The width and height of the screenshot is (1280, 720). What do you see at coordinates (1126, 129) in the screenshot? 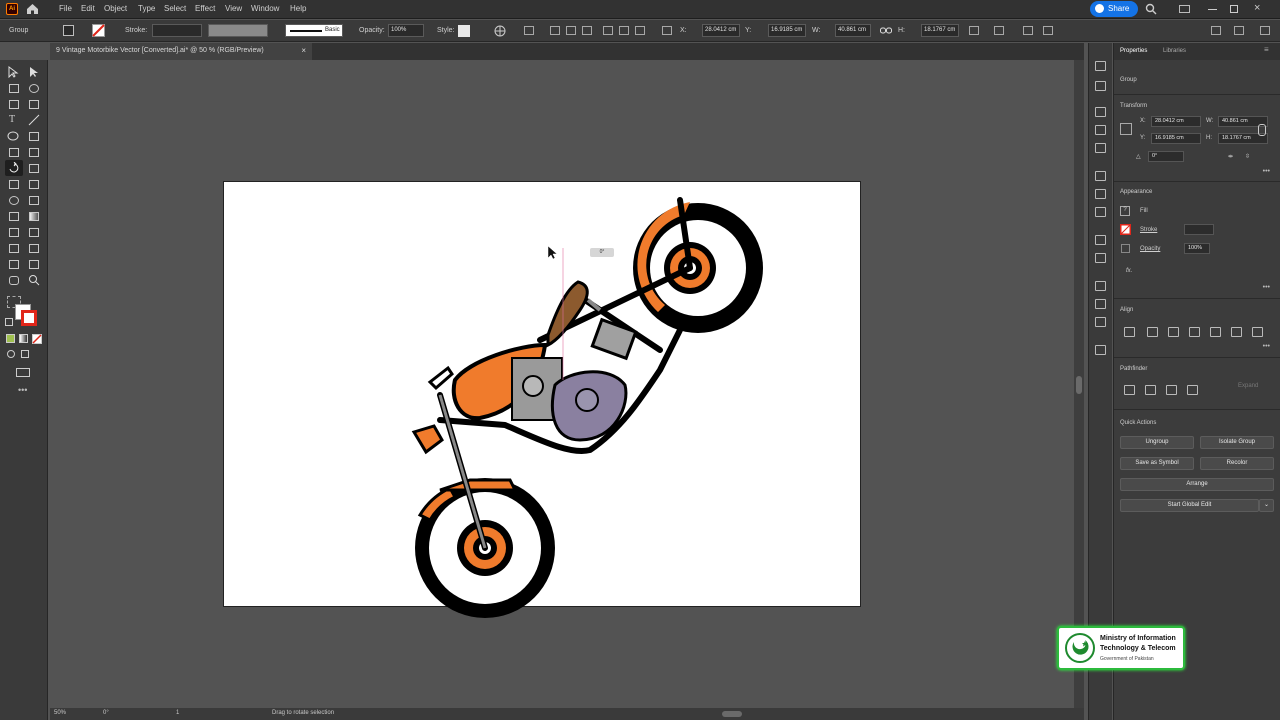
I see `reference-point-icon` at bounding box center [1126, 129].